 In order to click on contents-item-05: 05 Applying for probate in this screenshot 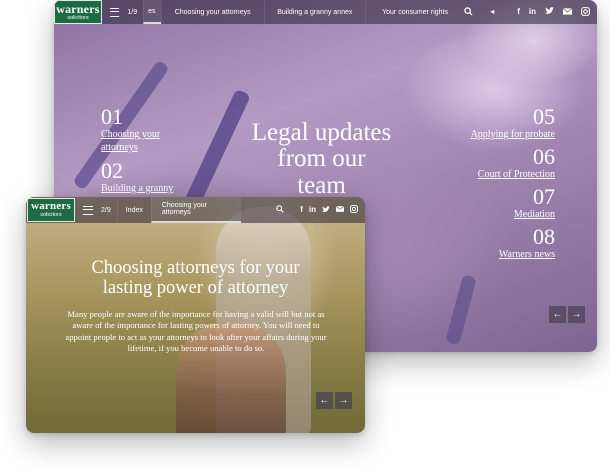, I will do `click(485, 123)`.